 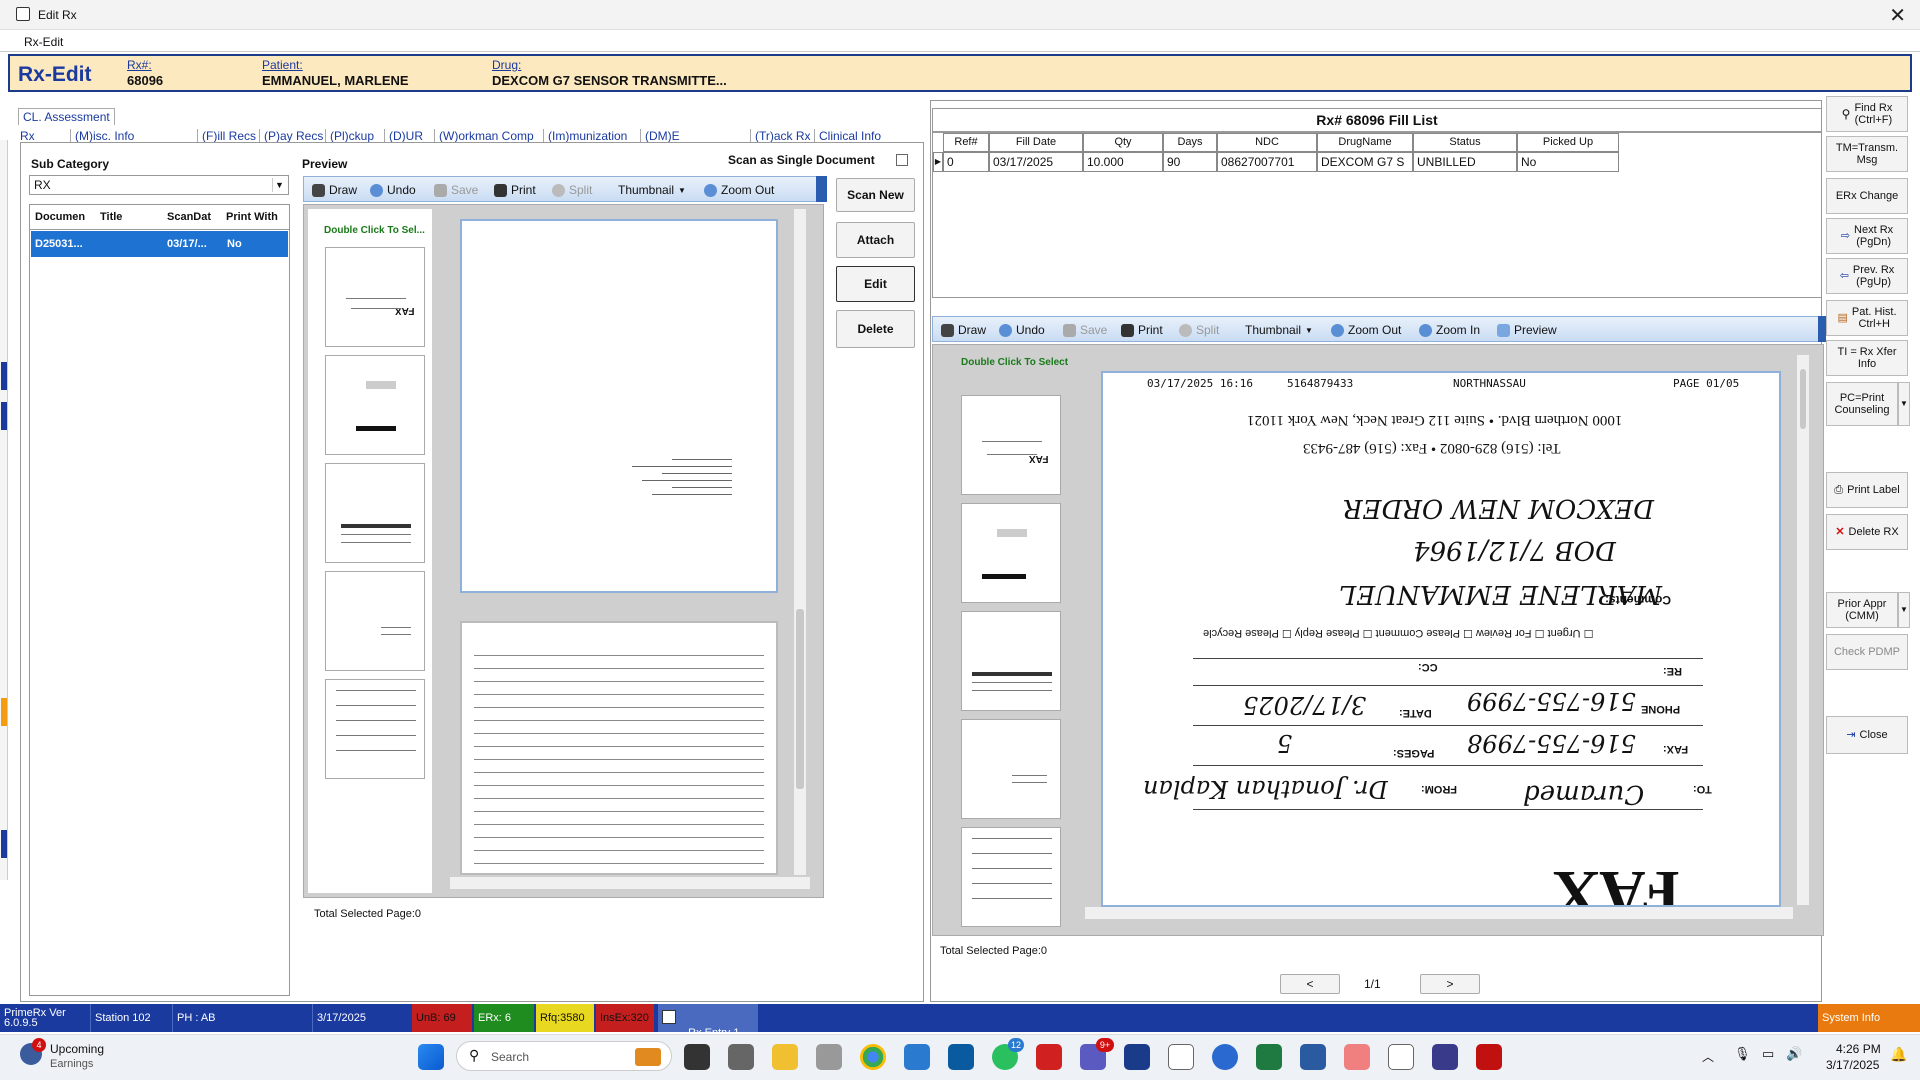 I want to click on tab-pay-recs: (P)ay Recs, so click(x=291, y=136).